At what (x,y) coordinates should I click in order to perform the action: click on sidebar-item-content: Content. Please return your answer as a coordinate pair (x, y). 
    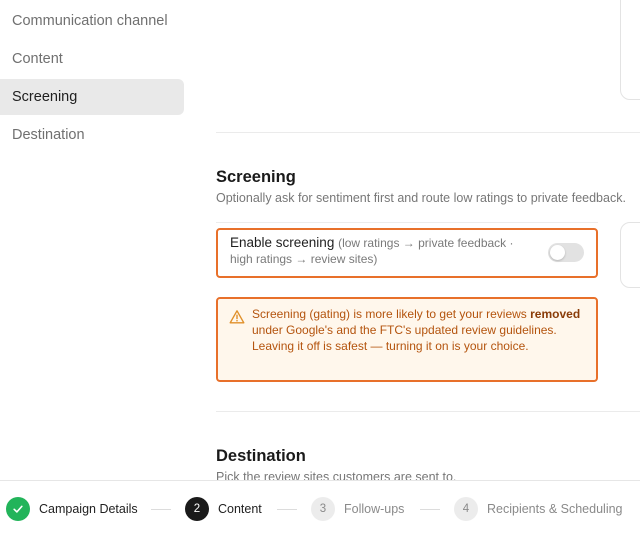
    Looking at the image, I should click on (92, 59).